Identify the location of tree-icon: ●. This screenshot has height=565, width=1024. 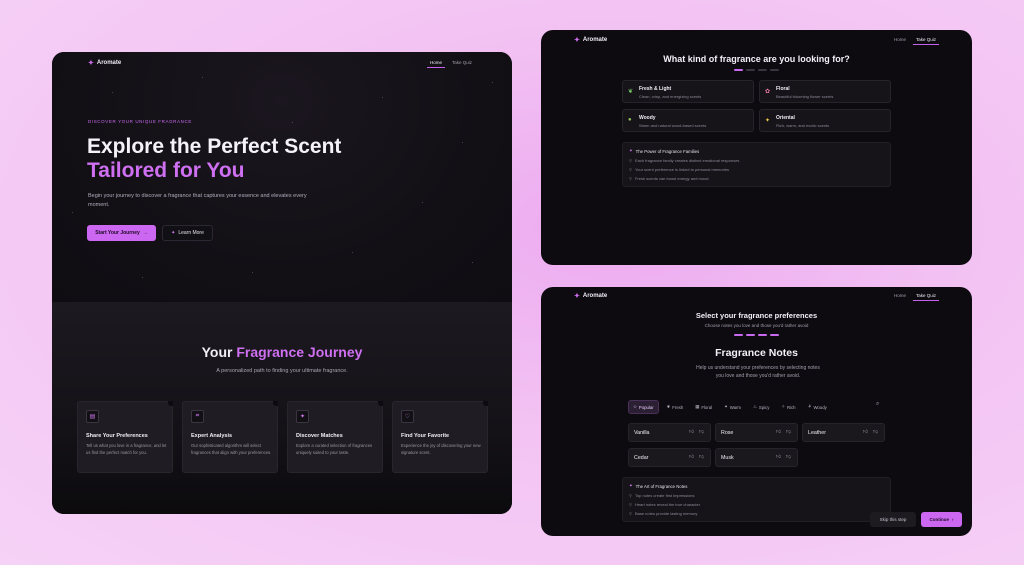
(630, 120).